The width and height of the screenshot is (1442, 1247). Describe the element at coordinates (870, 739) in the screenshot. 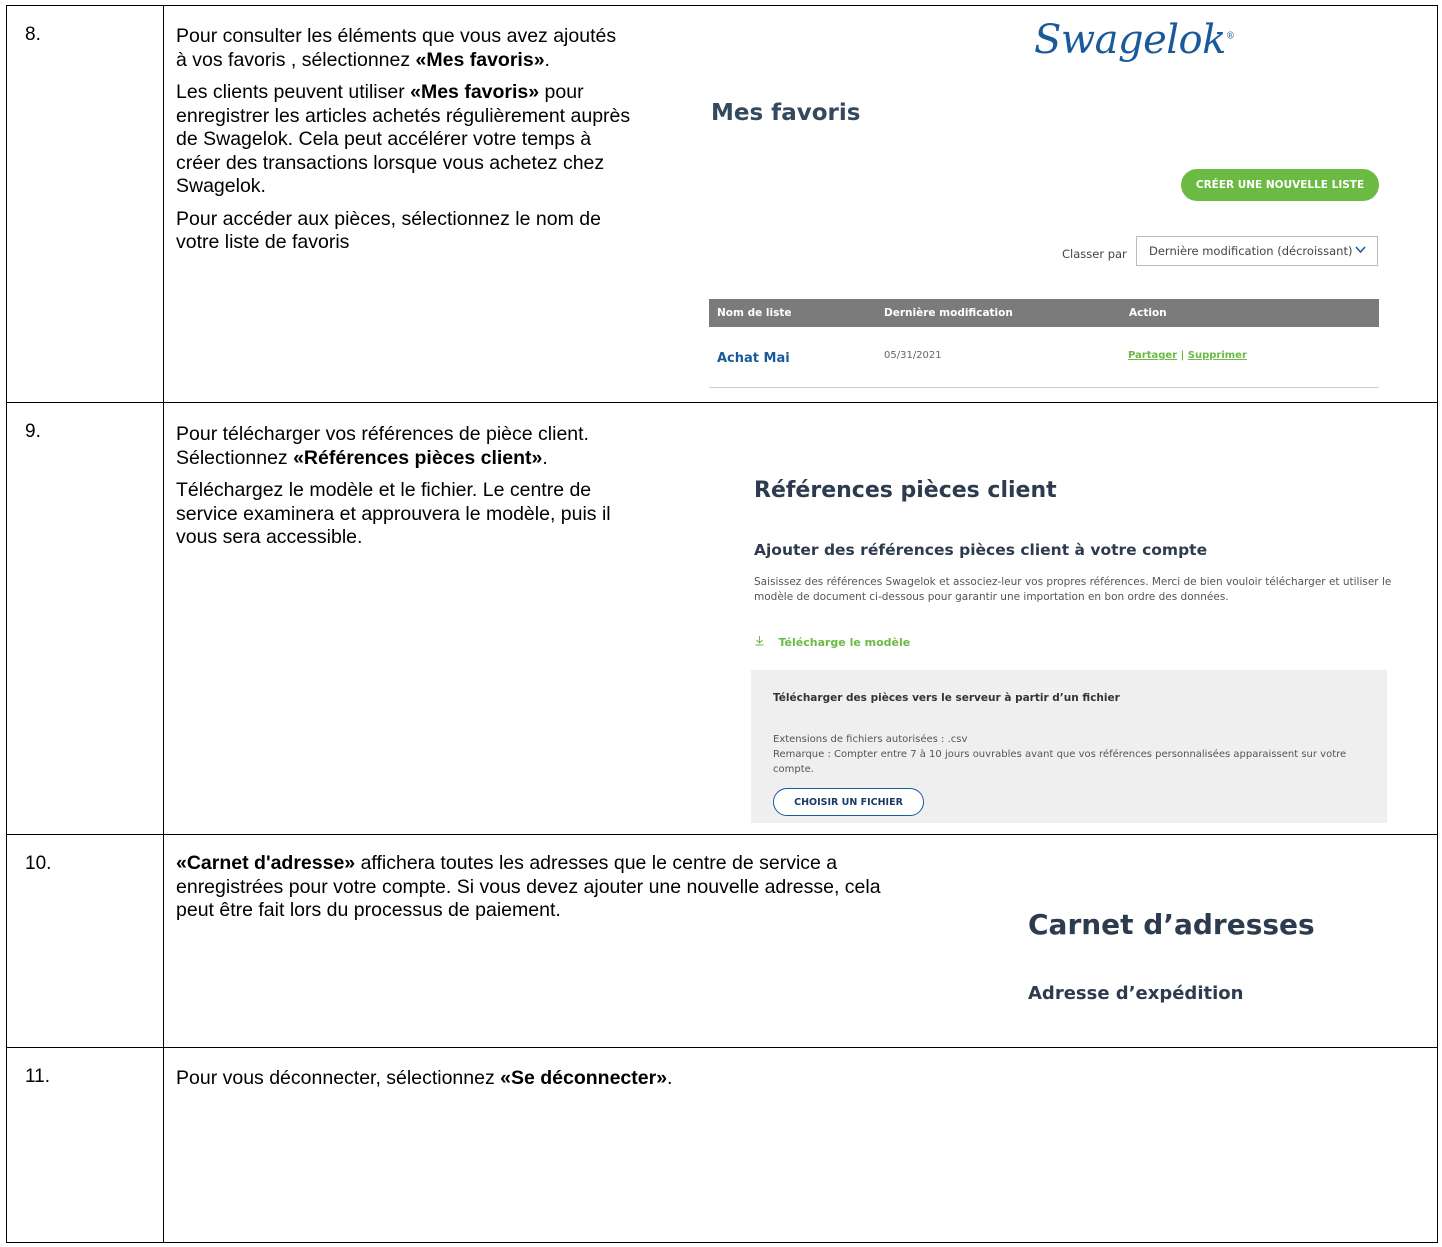

I see `allowed-extensions: Extensions de fichiers autorisées : .csv` at that location.